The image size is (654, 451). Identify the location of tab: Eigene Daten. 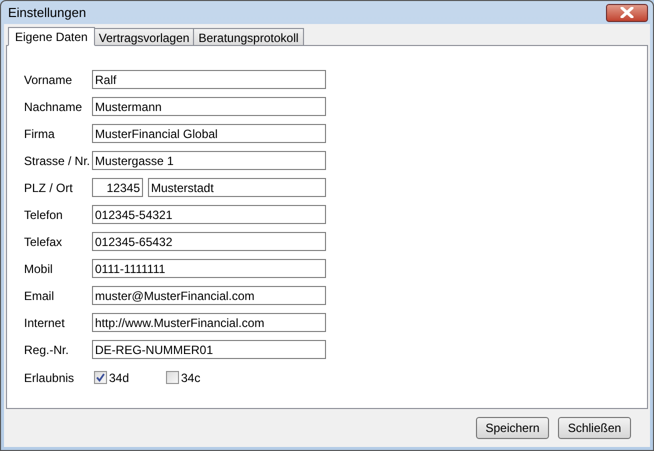
(51, 36).